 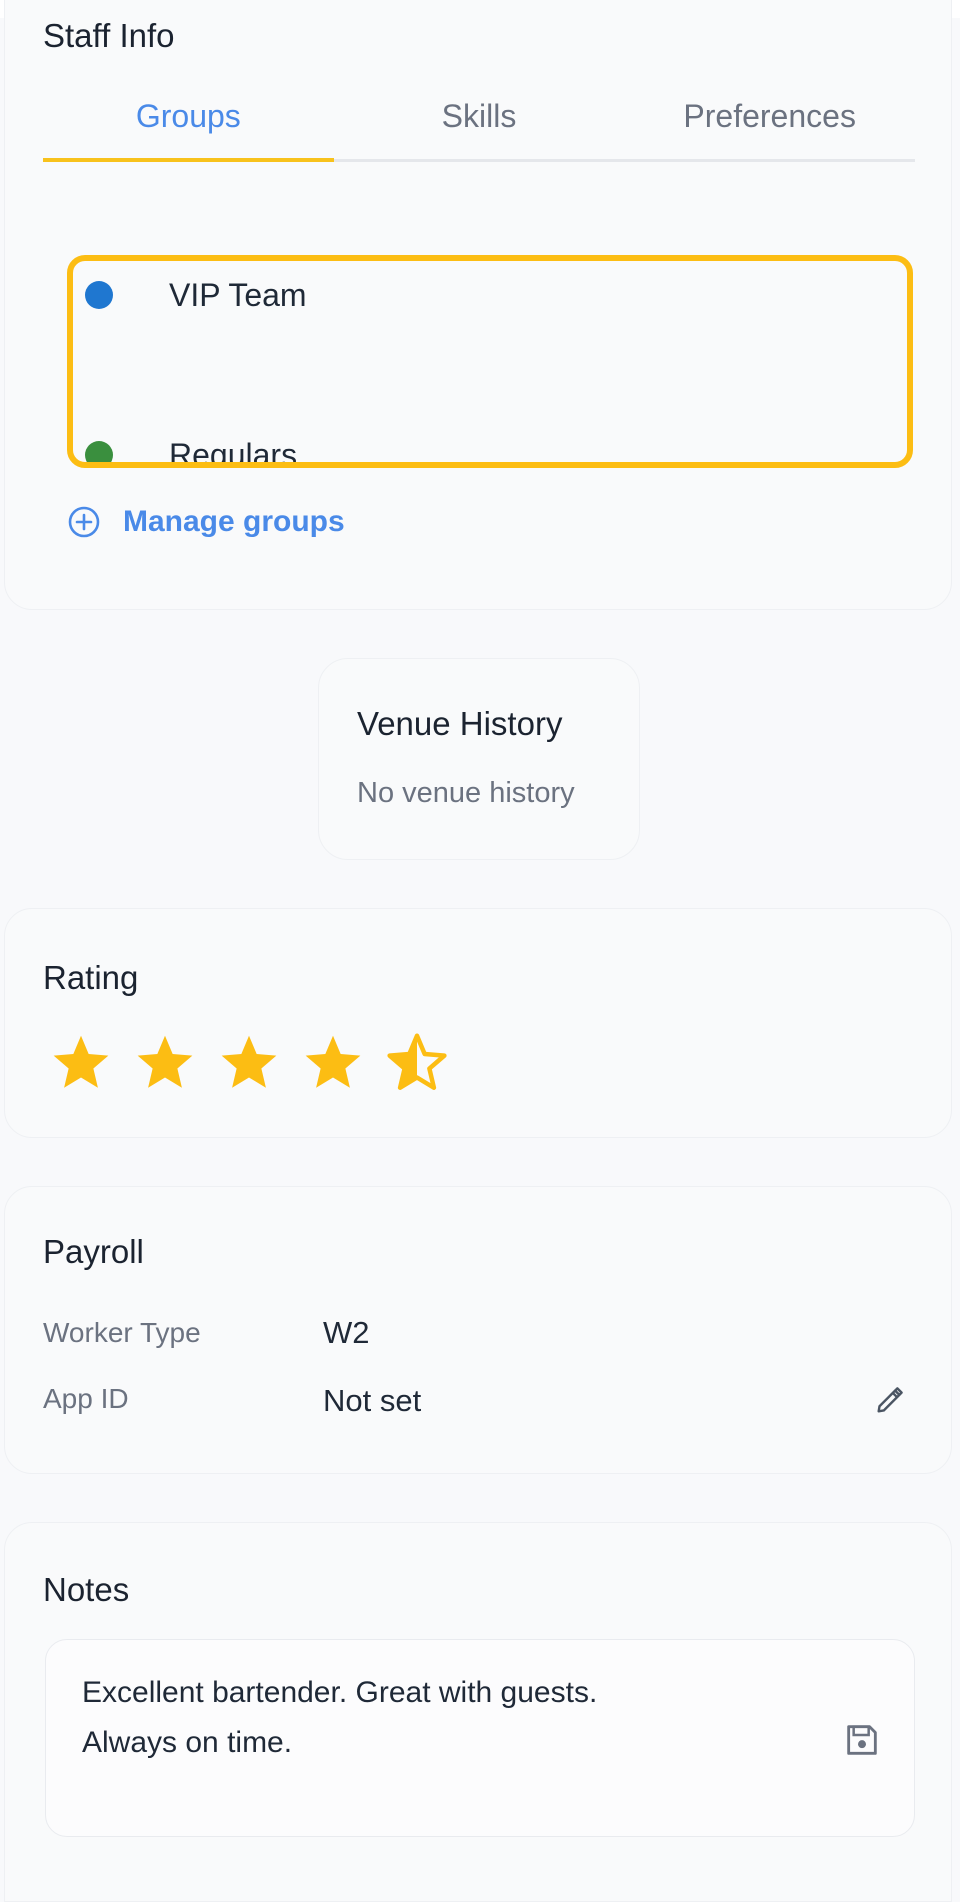 What do you see at coordinates (372, 1400) in the screenshot?
I see `app-id-value: Not set` at bounding box center [372, 1400].